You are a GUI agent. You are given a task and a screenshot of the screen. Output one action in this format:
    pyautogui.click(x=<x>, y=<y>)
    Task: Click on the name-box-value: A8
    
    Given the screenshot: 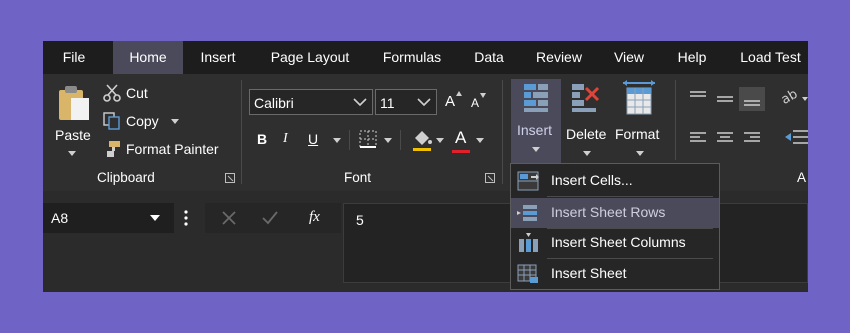 What is the action you would take?
    pyautogui.click(x=60, y=218)
    